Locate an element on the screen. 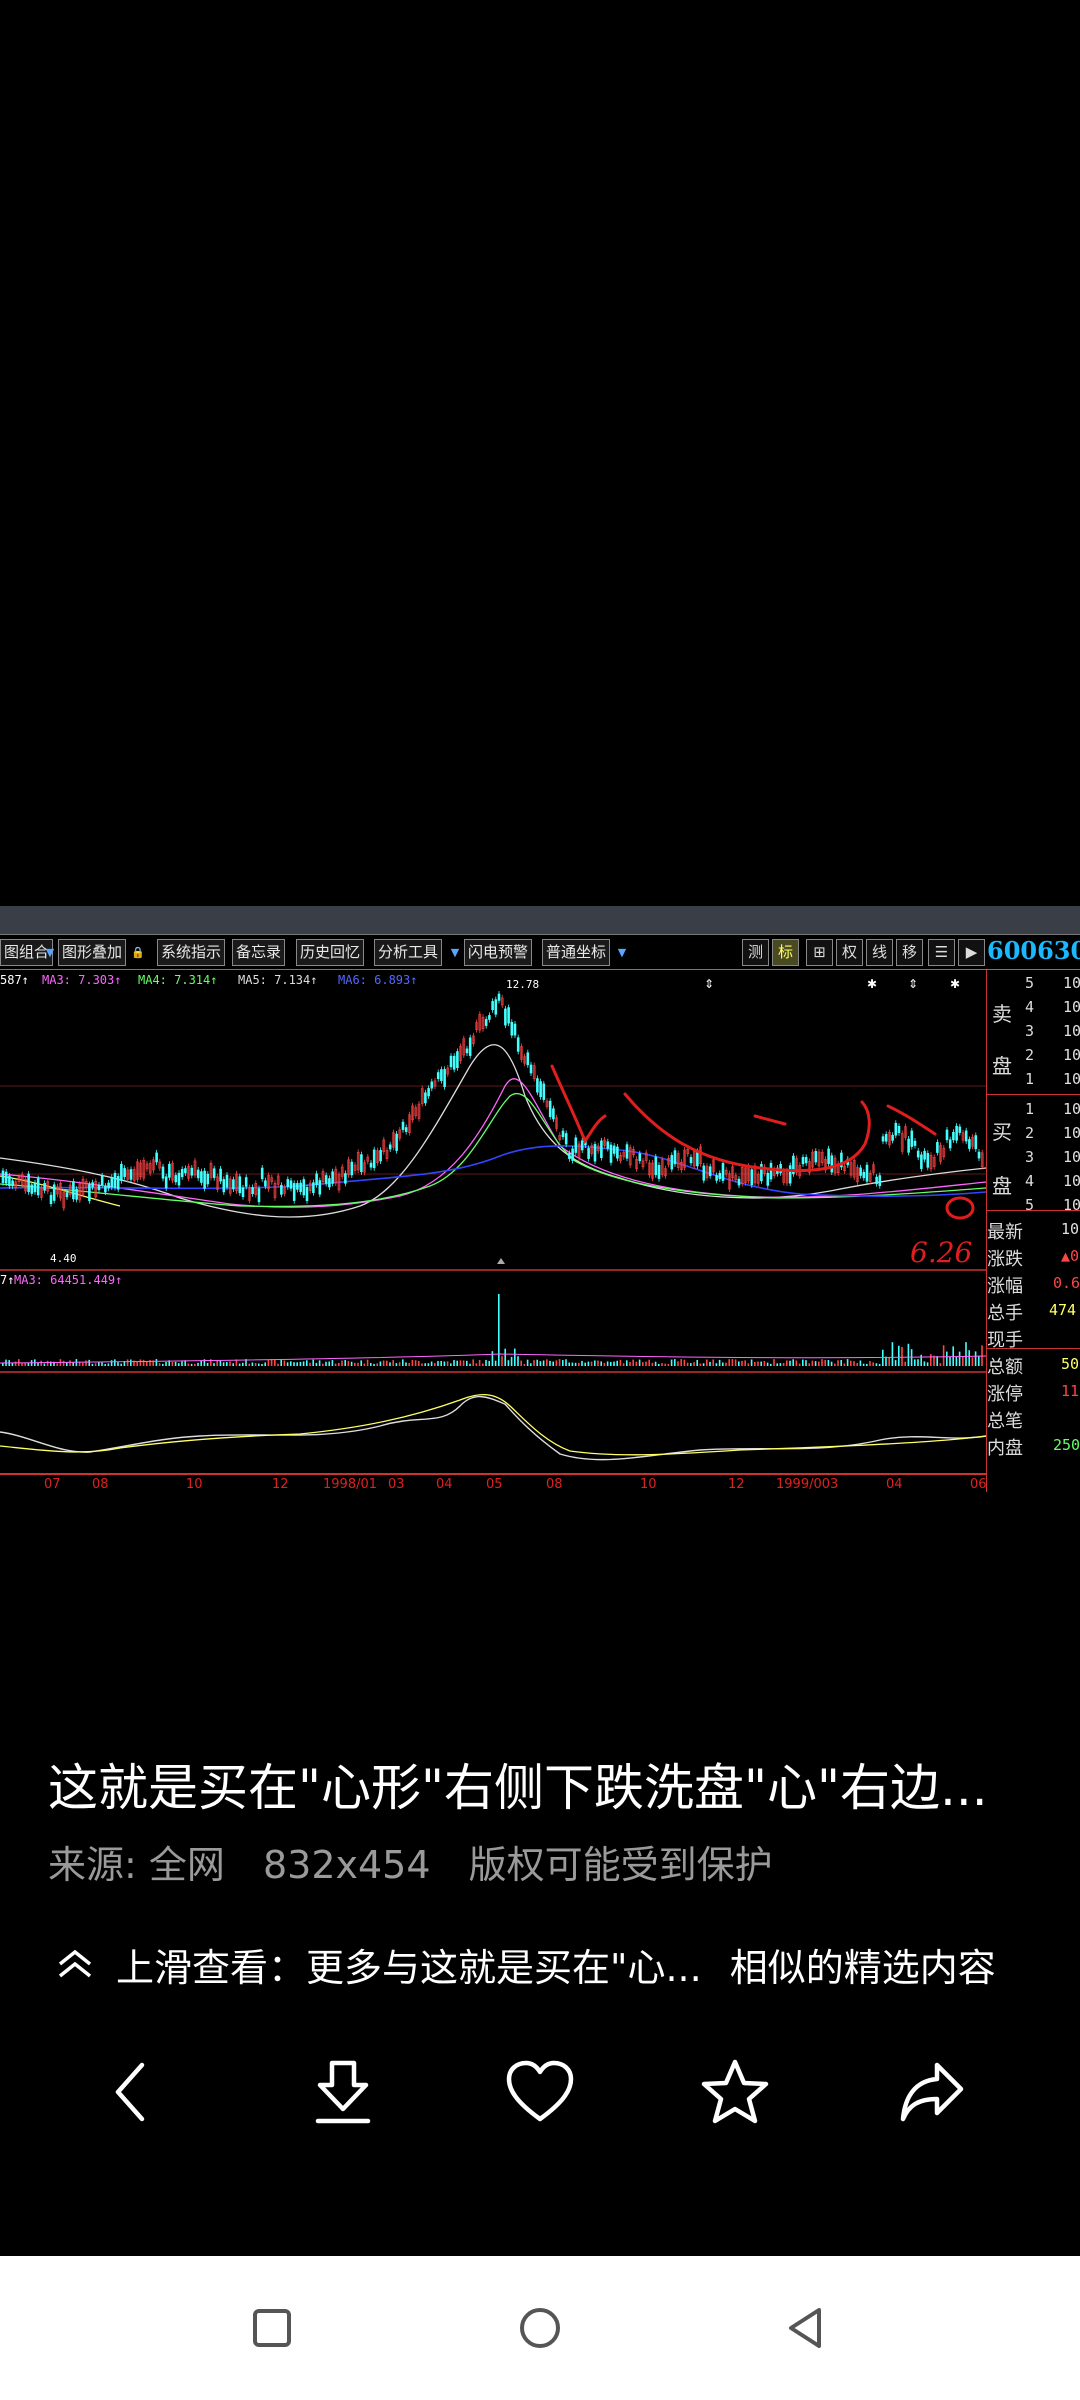 The height and width of the screenshot is (2400, 1080). home-button is located at coordinates (540, 2328).